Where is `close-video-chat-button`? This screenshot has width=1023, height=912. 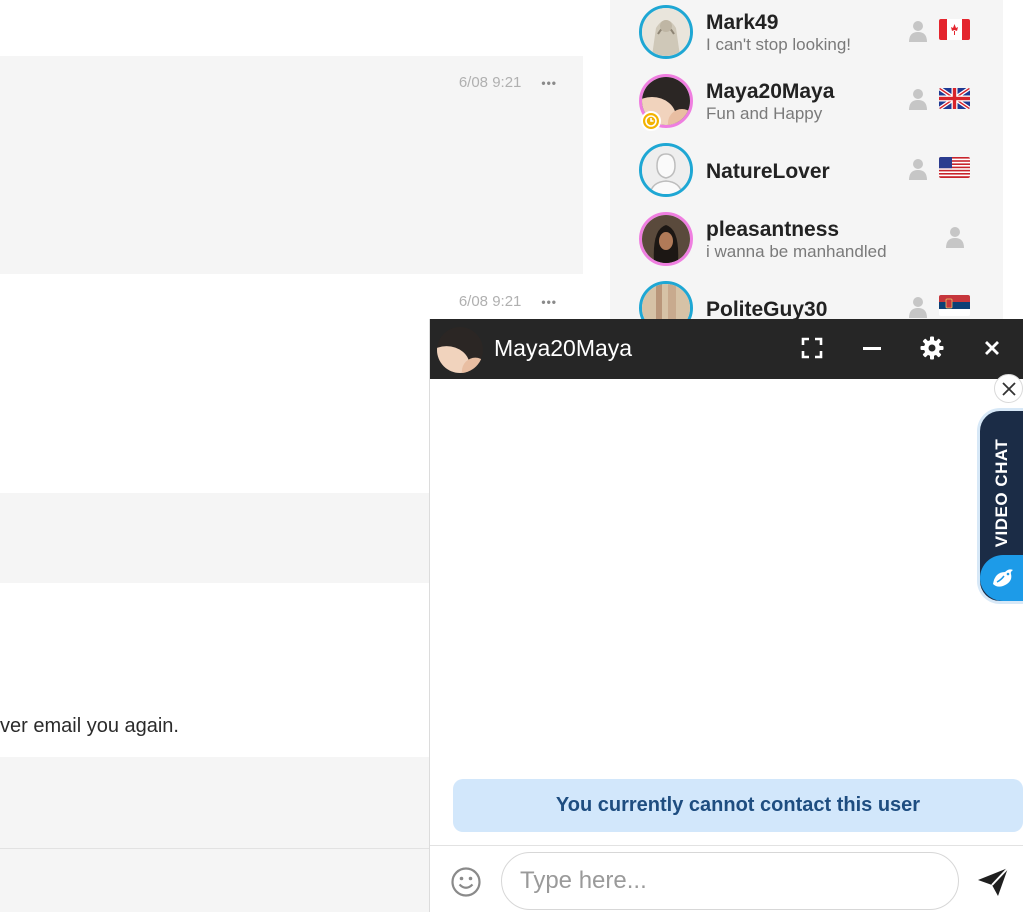
close-video-chat-button is located at coordinates (1008, 388).